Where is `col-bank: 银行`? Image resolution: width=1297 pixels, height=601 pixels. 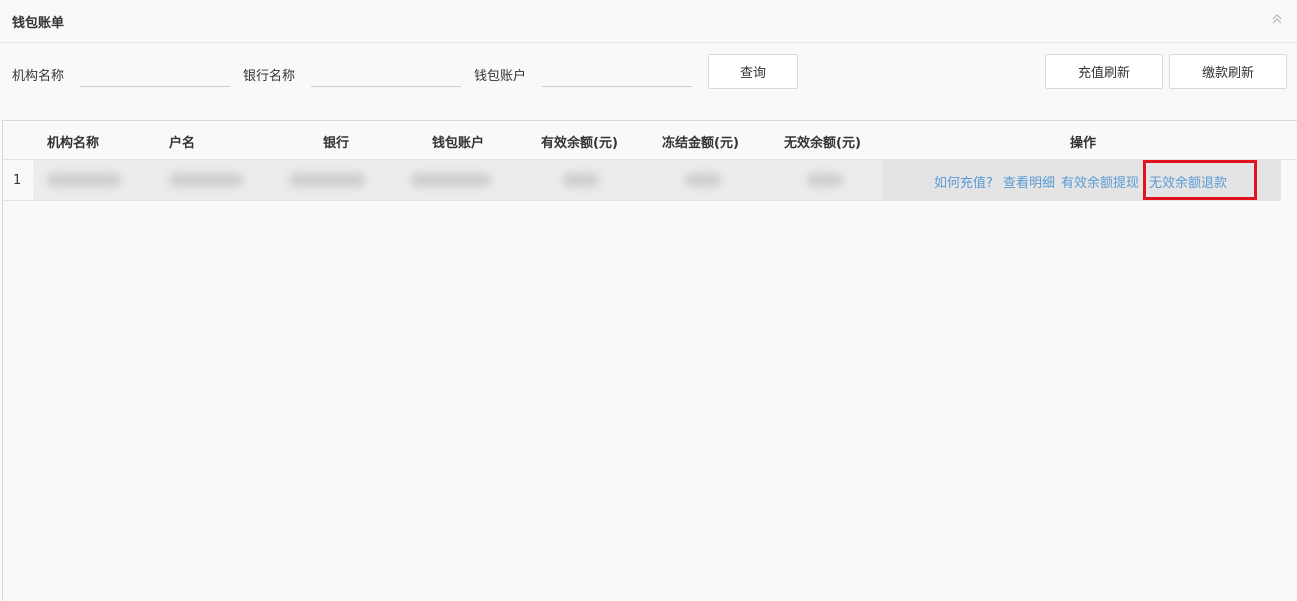
col-bank: 银行 is located at coordinates (336, 141).